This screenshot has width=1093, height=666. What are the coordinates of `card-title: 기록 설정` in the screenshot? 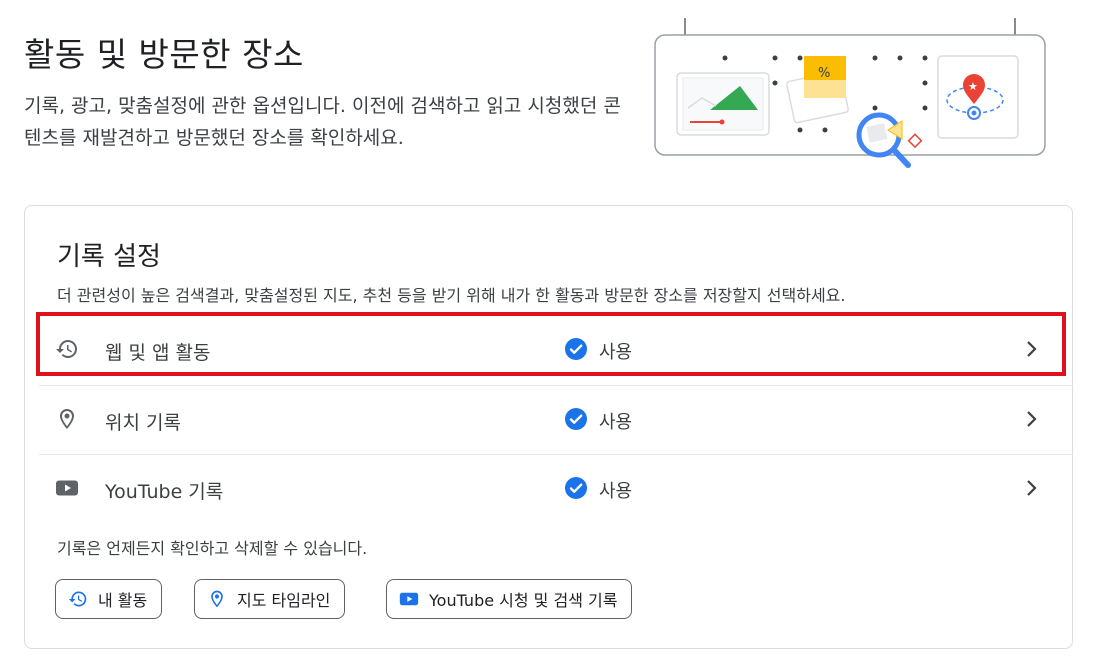 It's located at (109, 257).